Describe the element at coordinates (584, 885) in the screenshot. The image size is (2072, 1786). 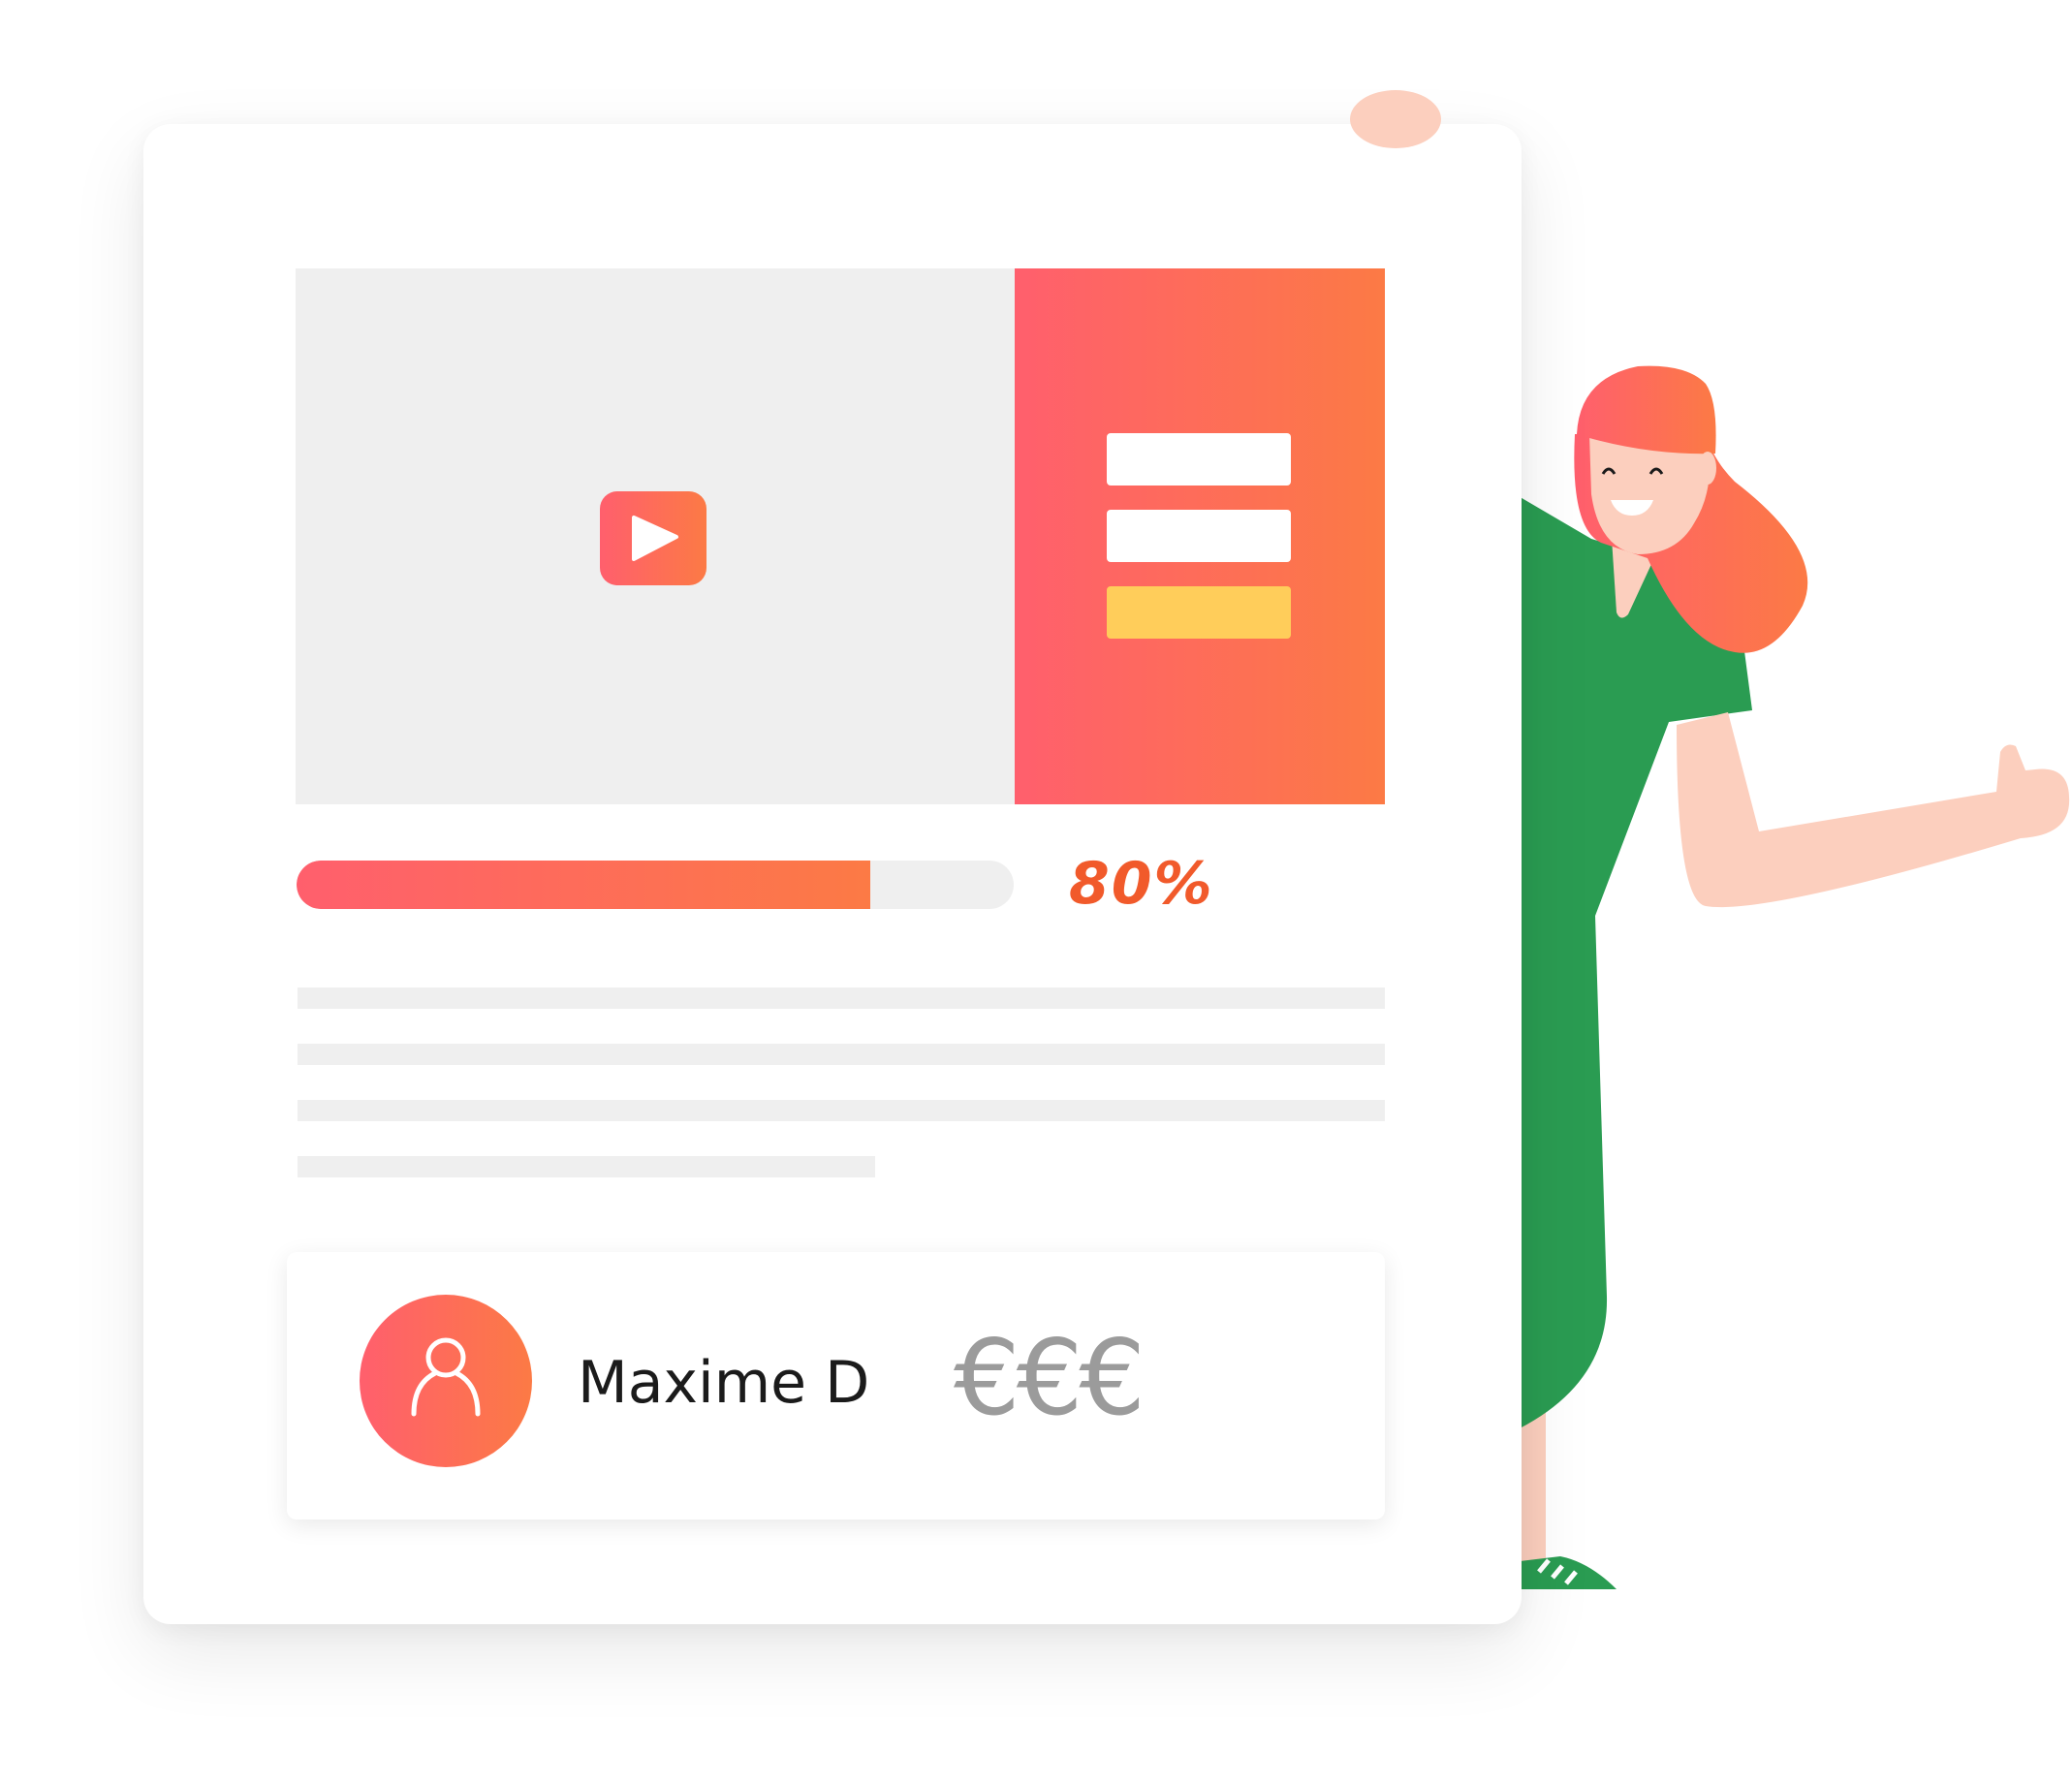
I see `progress-fill` at that location.